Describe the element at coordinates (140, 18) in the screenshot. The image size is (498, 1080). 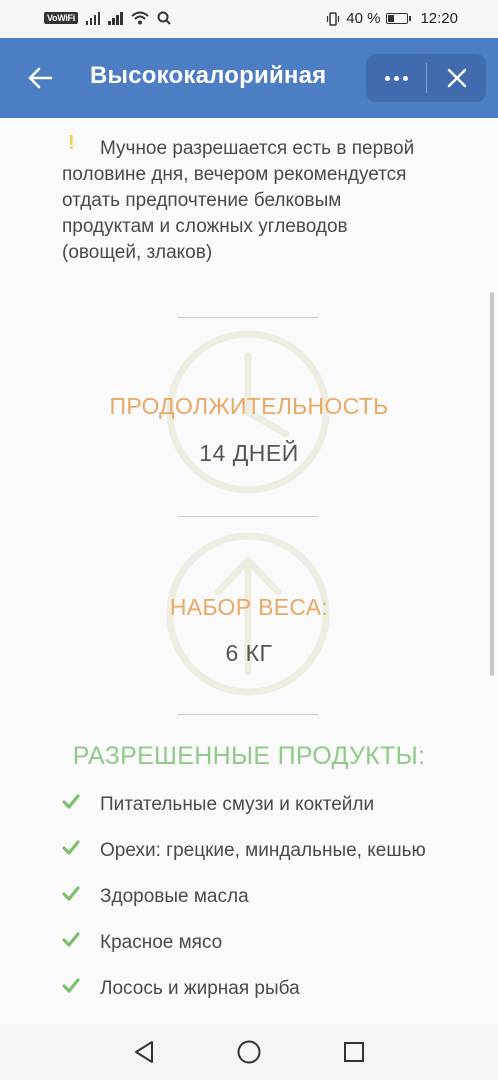
I see `wifi-icon` at that location.